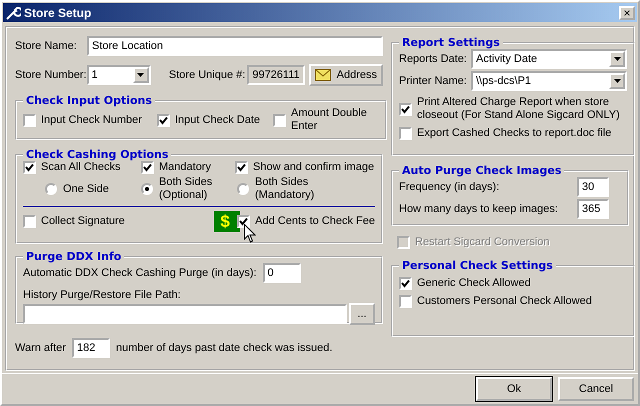  Describe the element at coordinates (189, 189) in the screenshot. I see `radio-option: Both Sides (Optional)` at that location.